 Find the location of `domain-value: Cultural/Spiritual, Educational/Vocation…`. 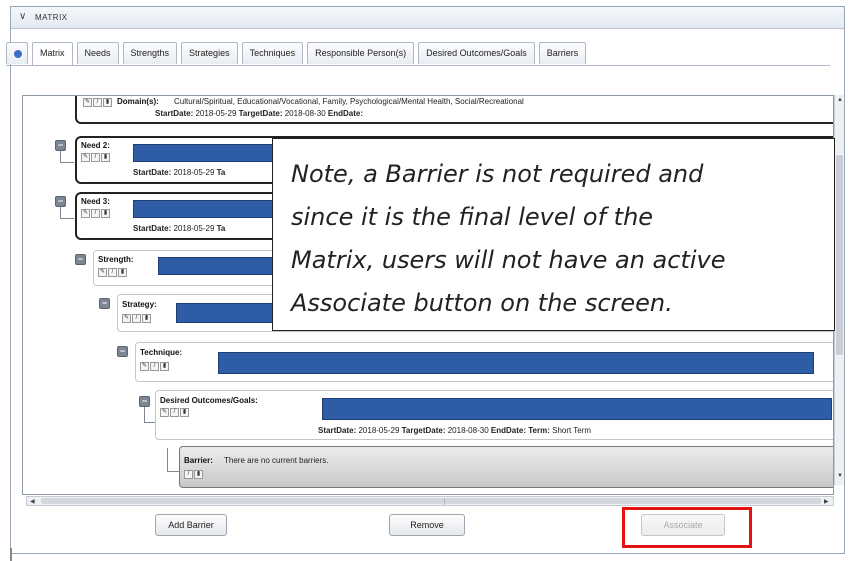

domain-value: Cultural/Spiritual, Educational/Vocation… is located at coordinates (349, 101).